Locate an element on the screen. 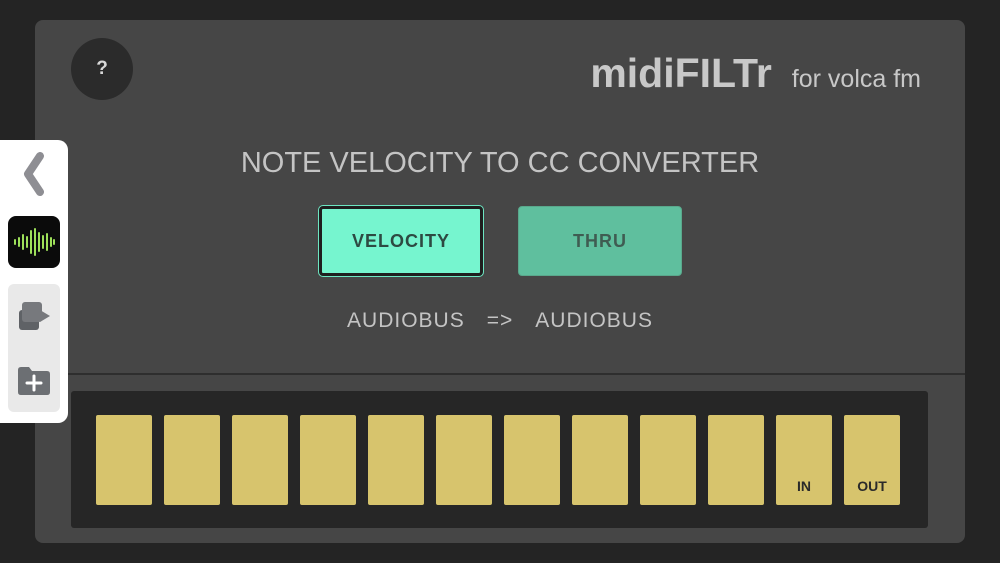 The width and height of the screenshot is (1000, 563). brand-subtitle: for volca fm is located at coordinates (856, 79).